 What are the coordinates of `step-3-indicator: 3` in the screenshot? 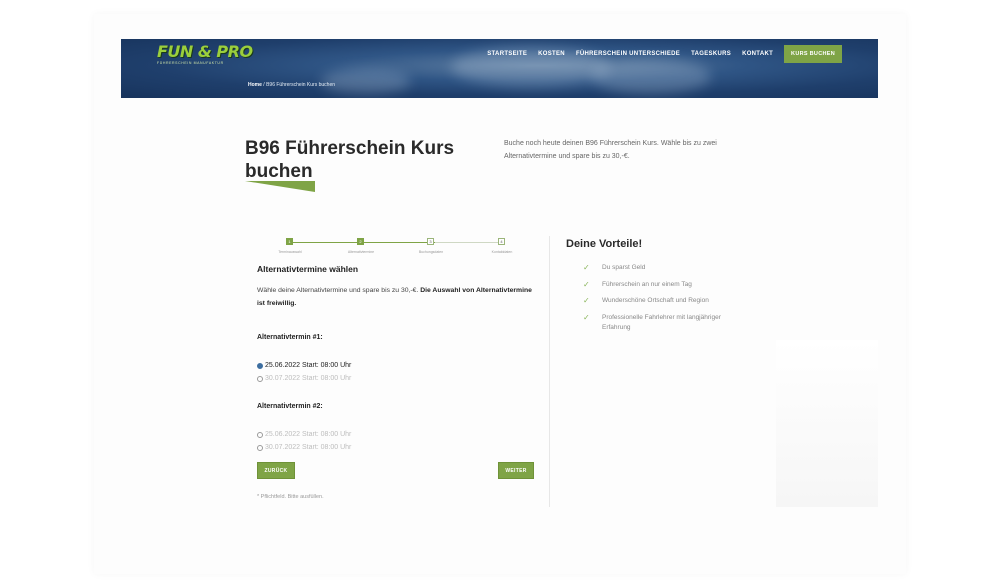 It's located at (430, 241).